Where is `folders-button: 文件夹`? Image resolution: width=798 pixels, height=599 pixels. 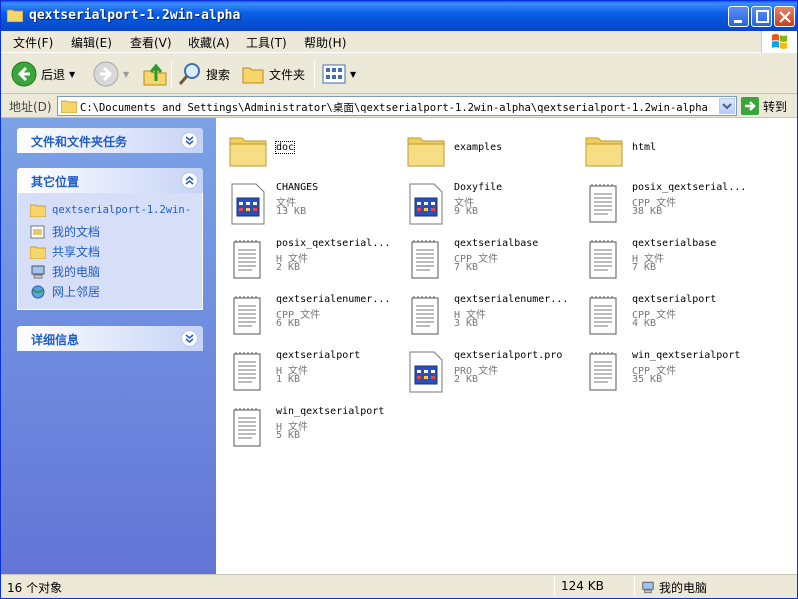 folders-button: 文件夹 is located at coordinates (273, 74).